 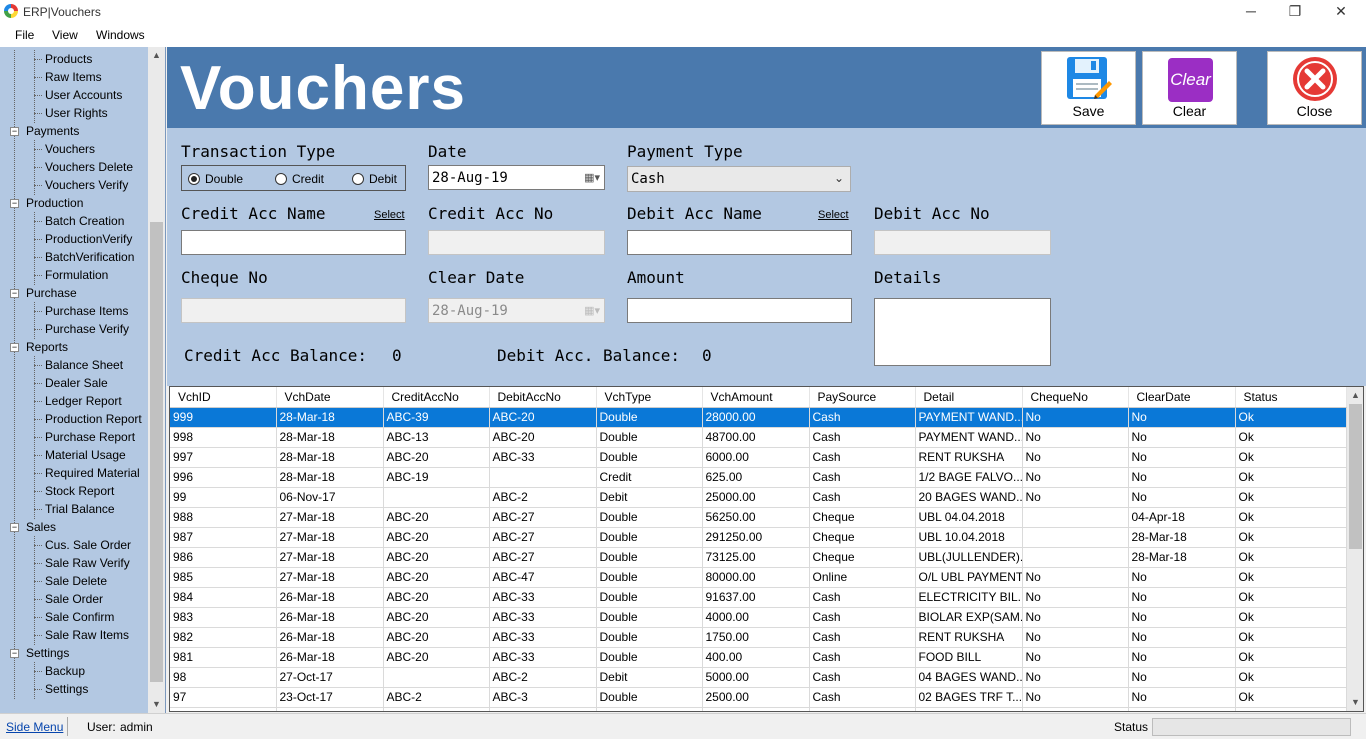 What do you see at coordinates (739, 310) in the screenshot?
I see `amount-input` at bounding box center [739, 310].